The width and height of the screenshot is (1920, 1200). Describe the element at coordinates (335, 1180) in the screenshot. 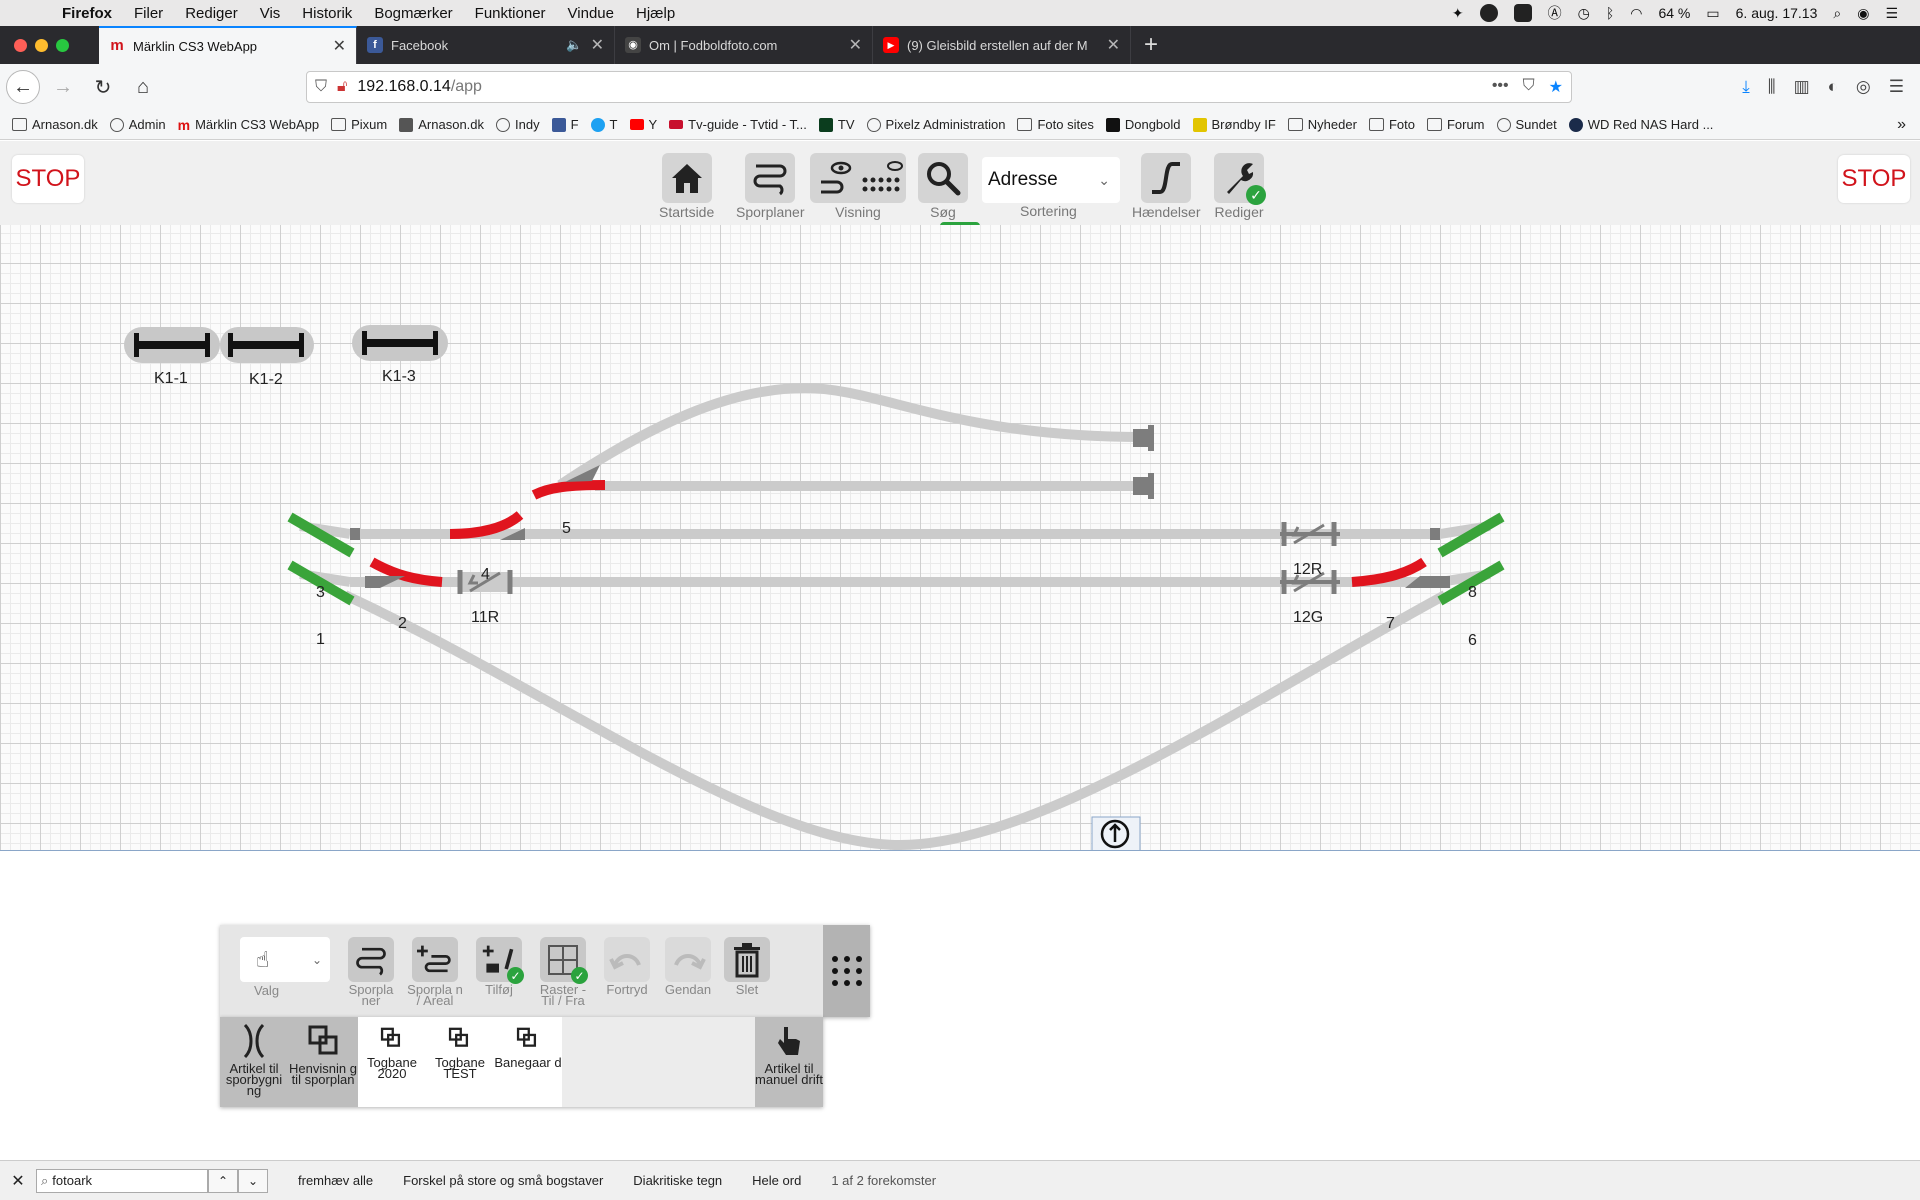

I see `highlight-all-option: fremhæv alle` at that location.